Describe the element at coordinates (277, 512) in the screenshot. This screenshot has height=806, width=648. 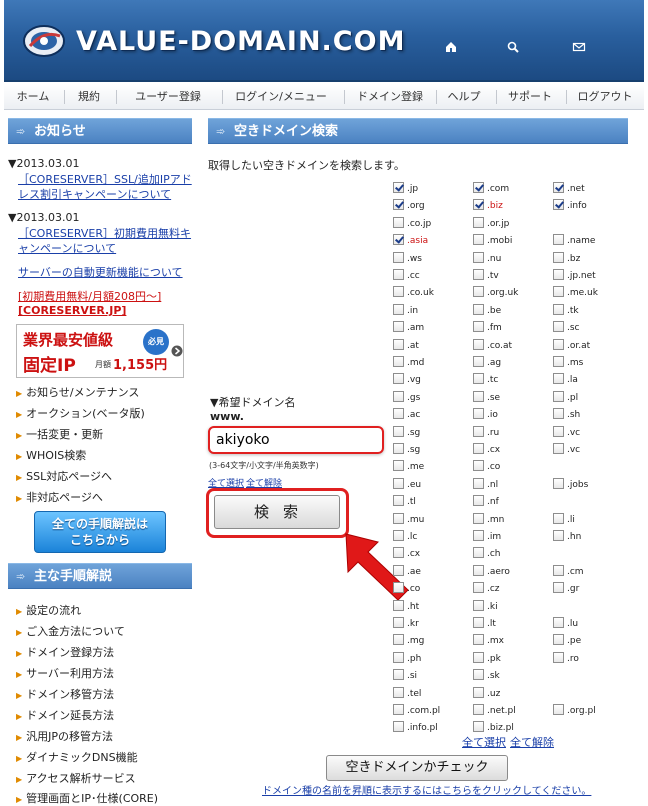
I see `search-button: 検索` at that location.